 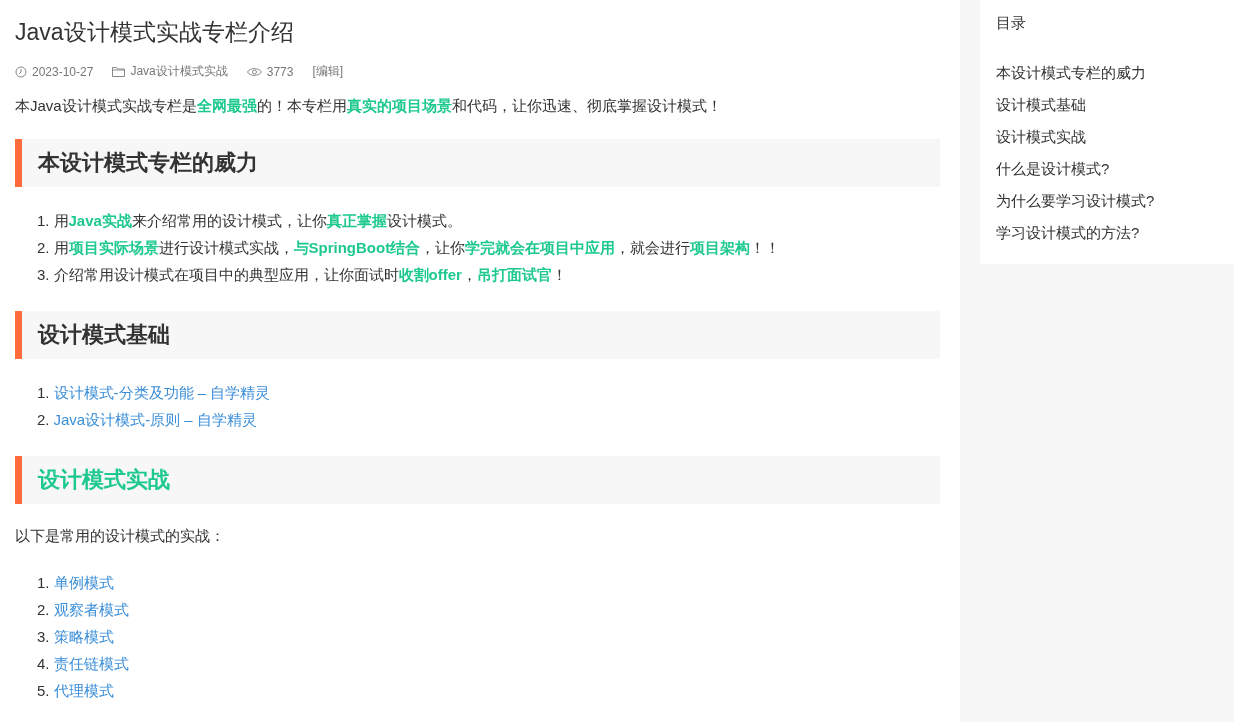 I want to click on article-title: Java设计模式实战专栏介绍, so click(x=155, y=32).